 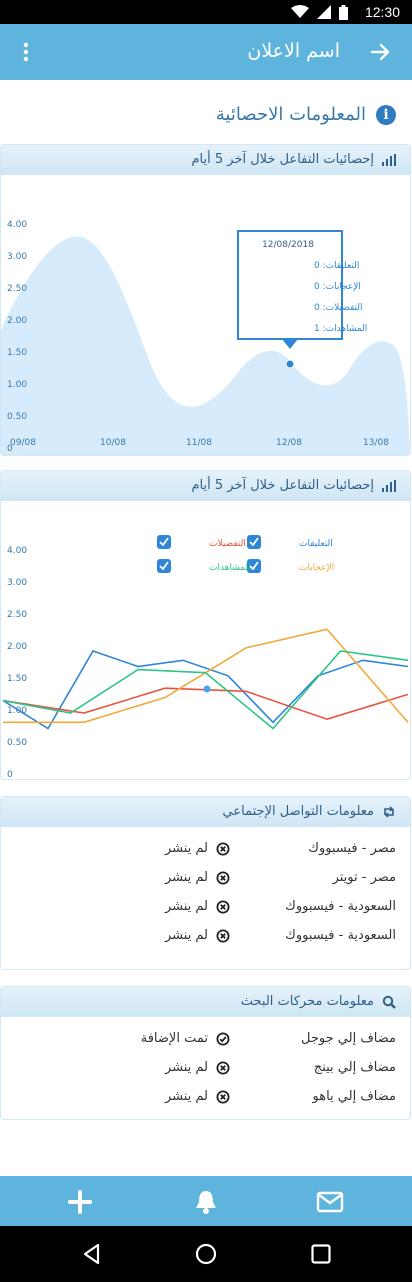 I want to click on bottom-action-bar, so click(x=206, y=1201).